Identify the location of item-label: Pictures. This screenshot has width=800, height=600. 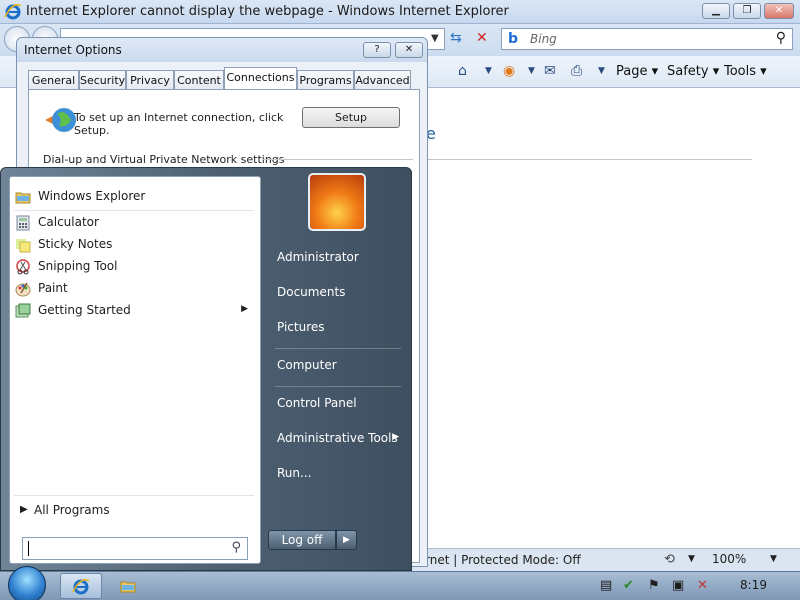
(301, 327).